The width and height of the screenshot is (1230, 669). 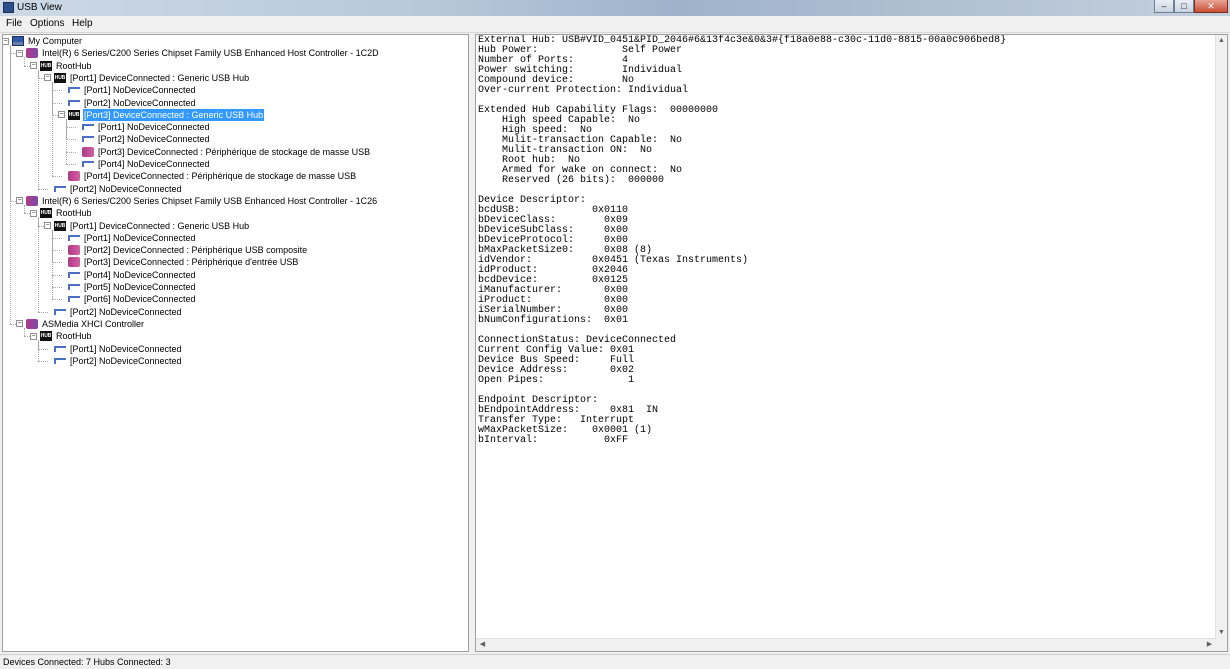 I want to click on scroll-down-icon: ▼, so click(x=1221, y=633).